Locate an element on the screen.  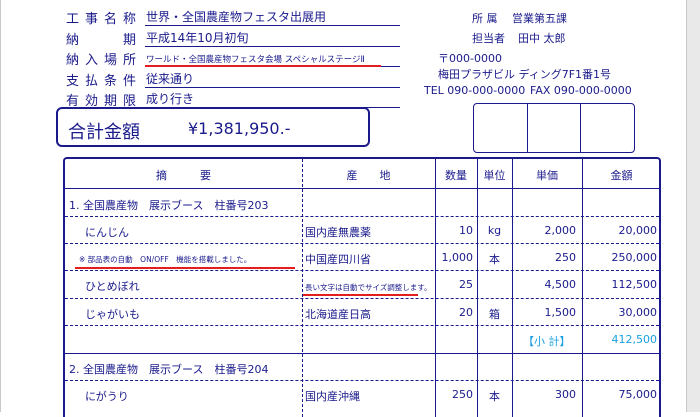
item-qty: 25 is located at coordinates (466, 284).